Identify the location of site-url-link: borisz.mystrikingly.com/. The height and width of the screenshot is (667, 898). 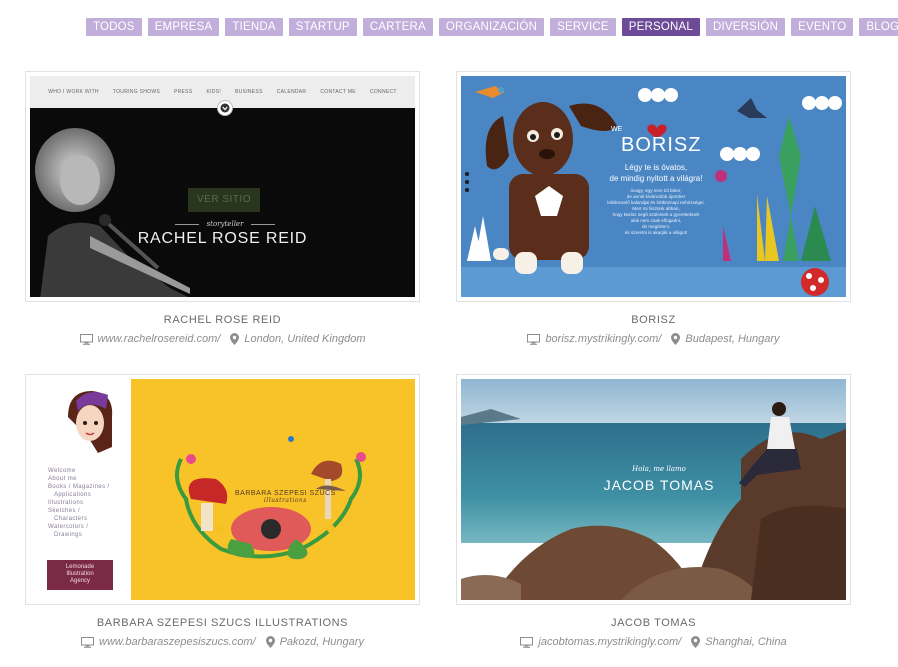
(603, 339).